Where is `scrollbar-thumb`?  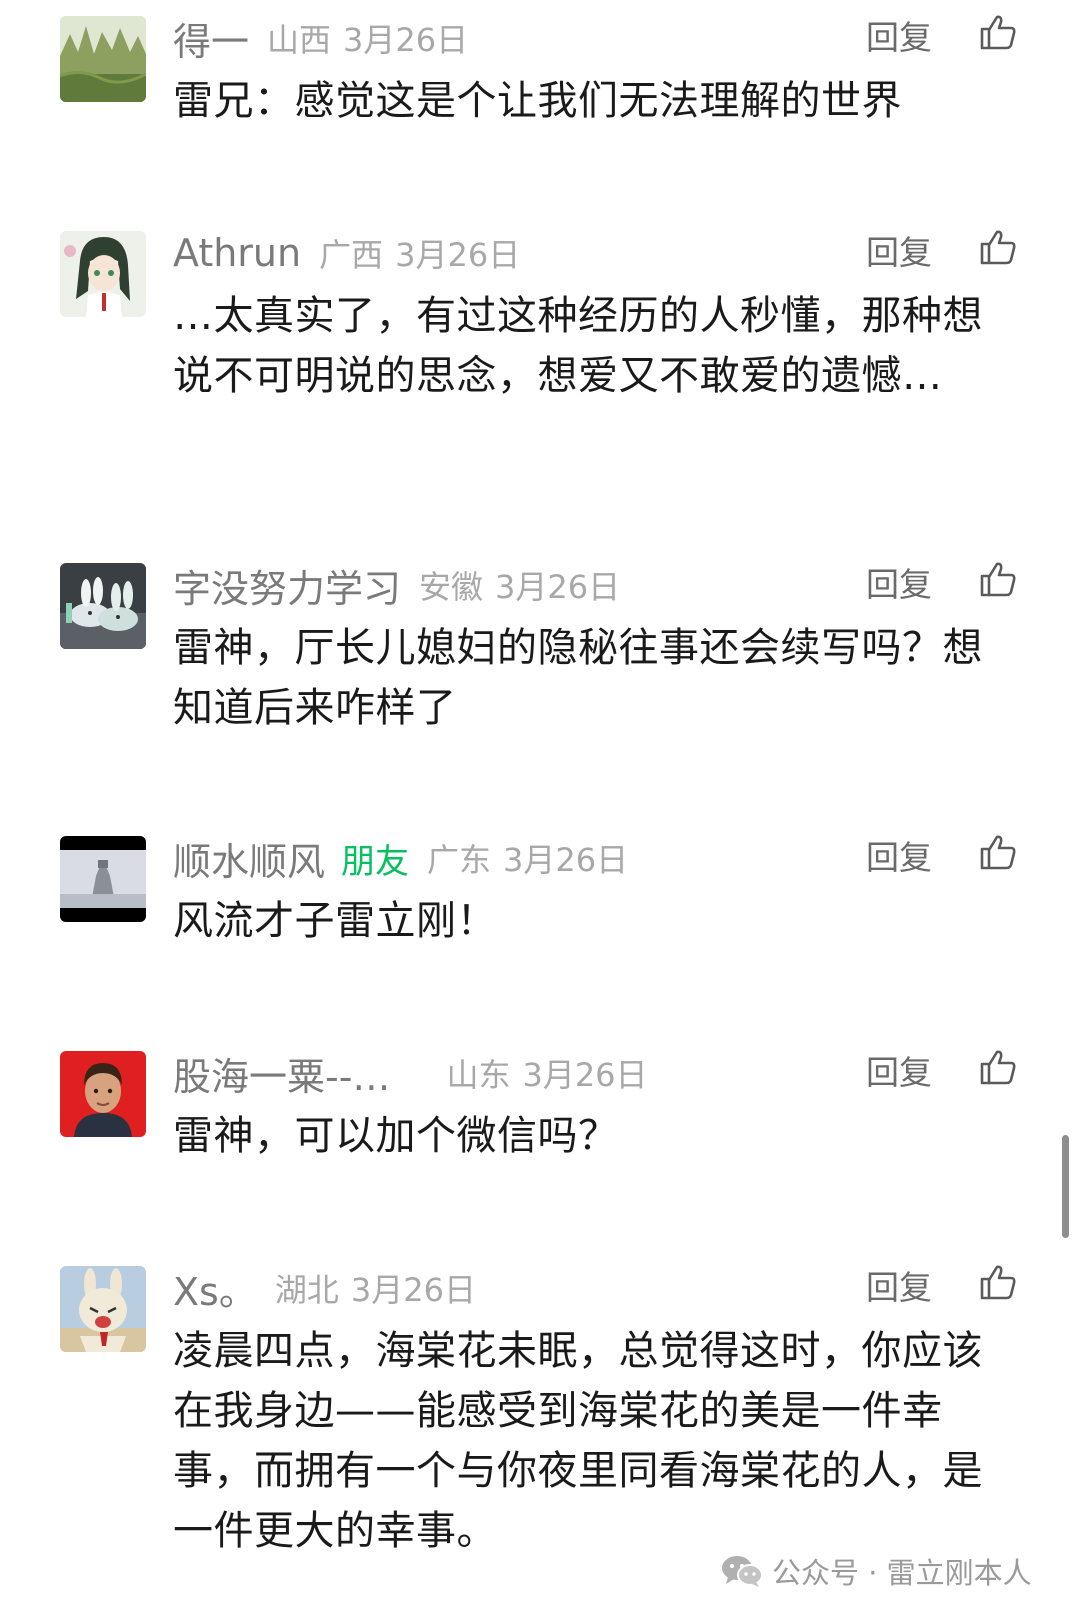 scrollbar-thumb is located at coordinates (1065, 1186).